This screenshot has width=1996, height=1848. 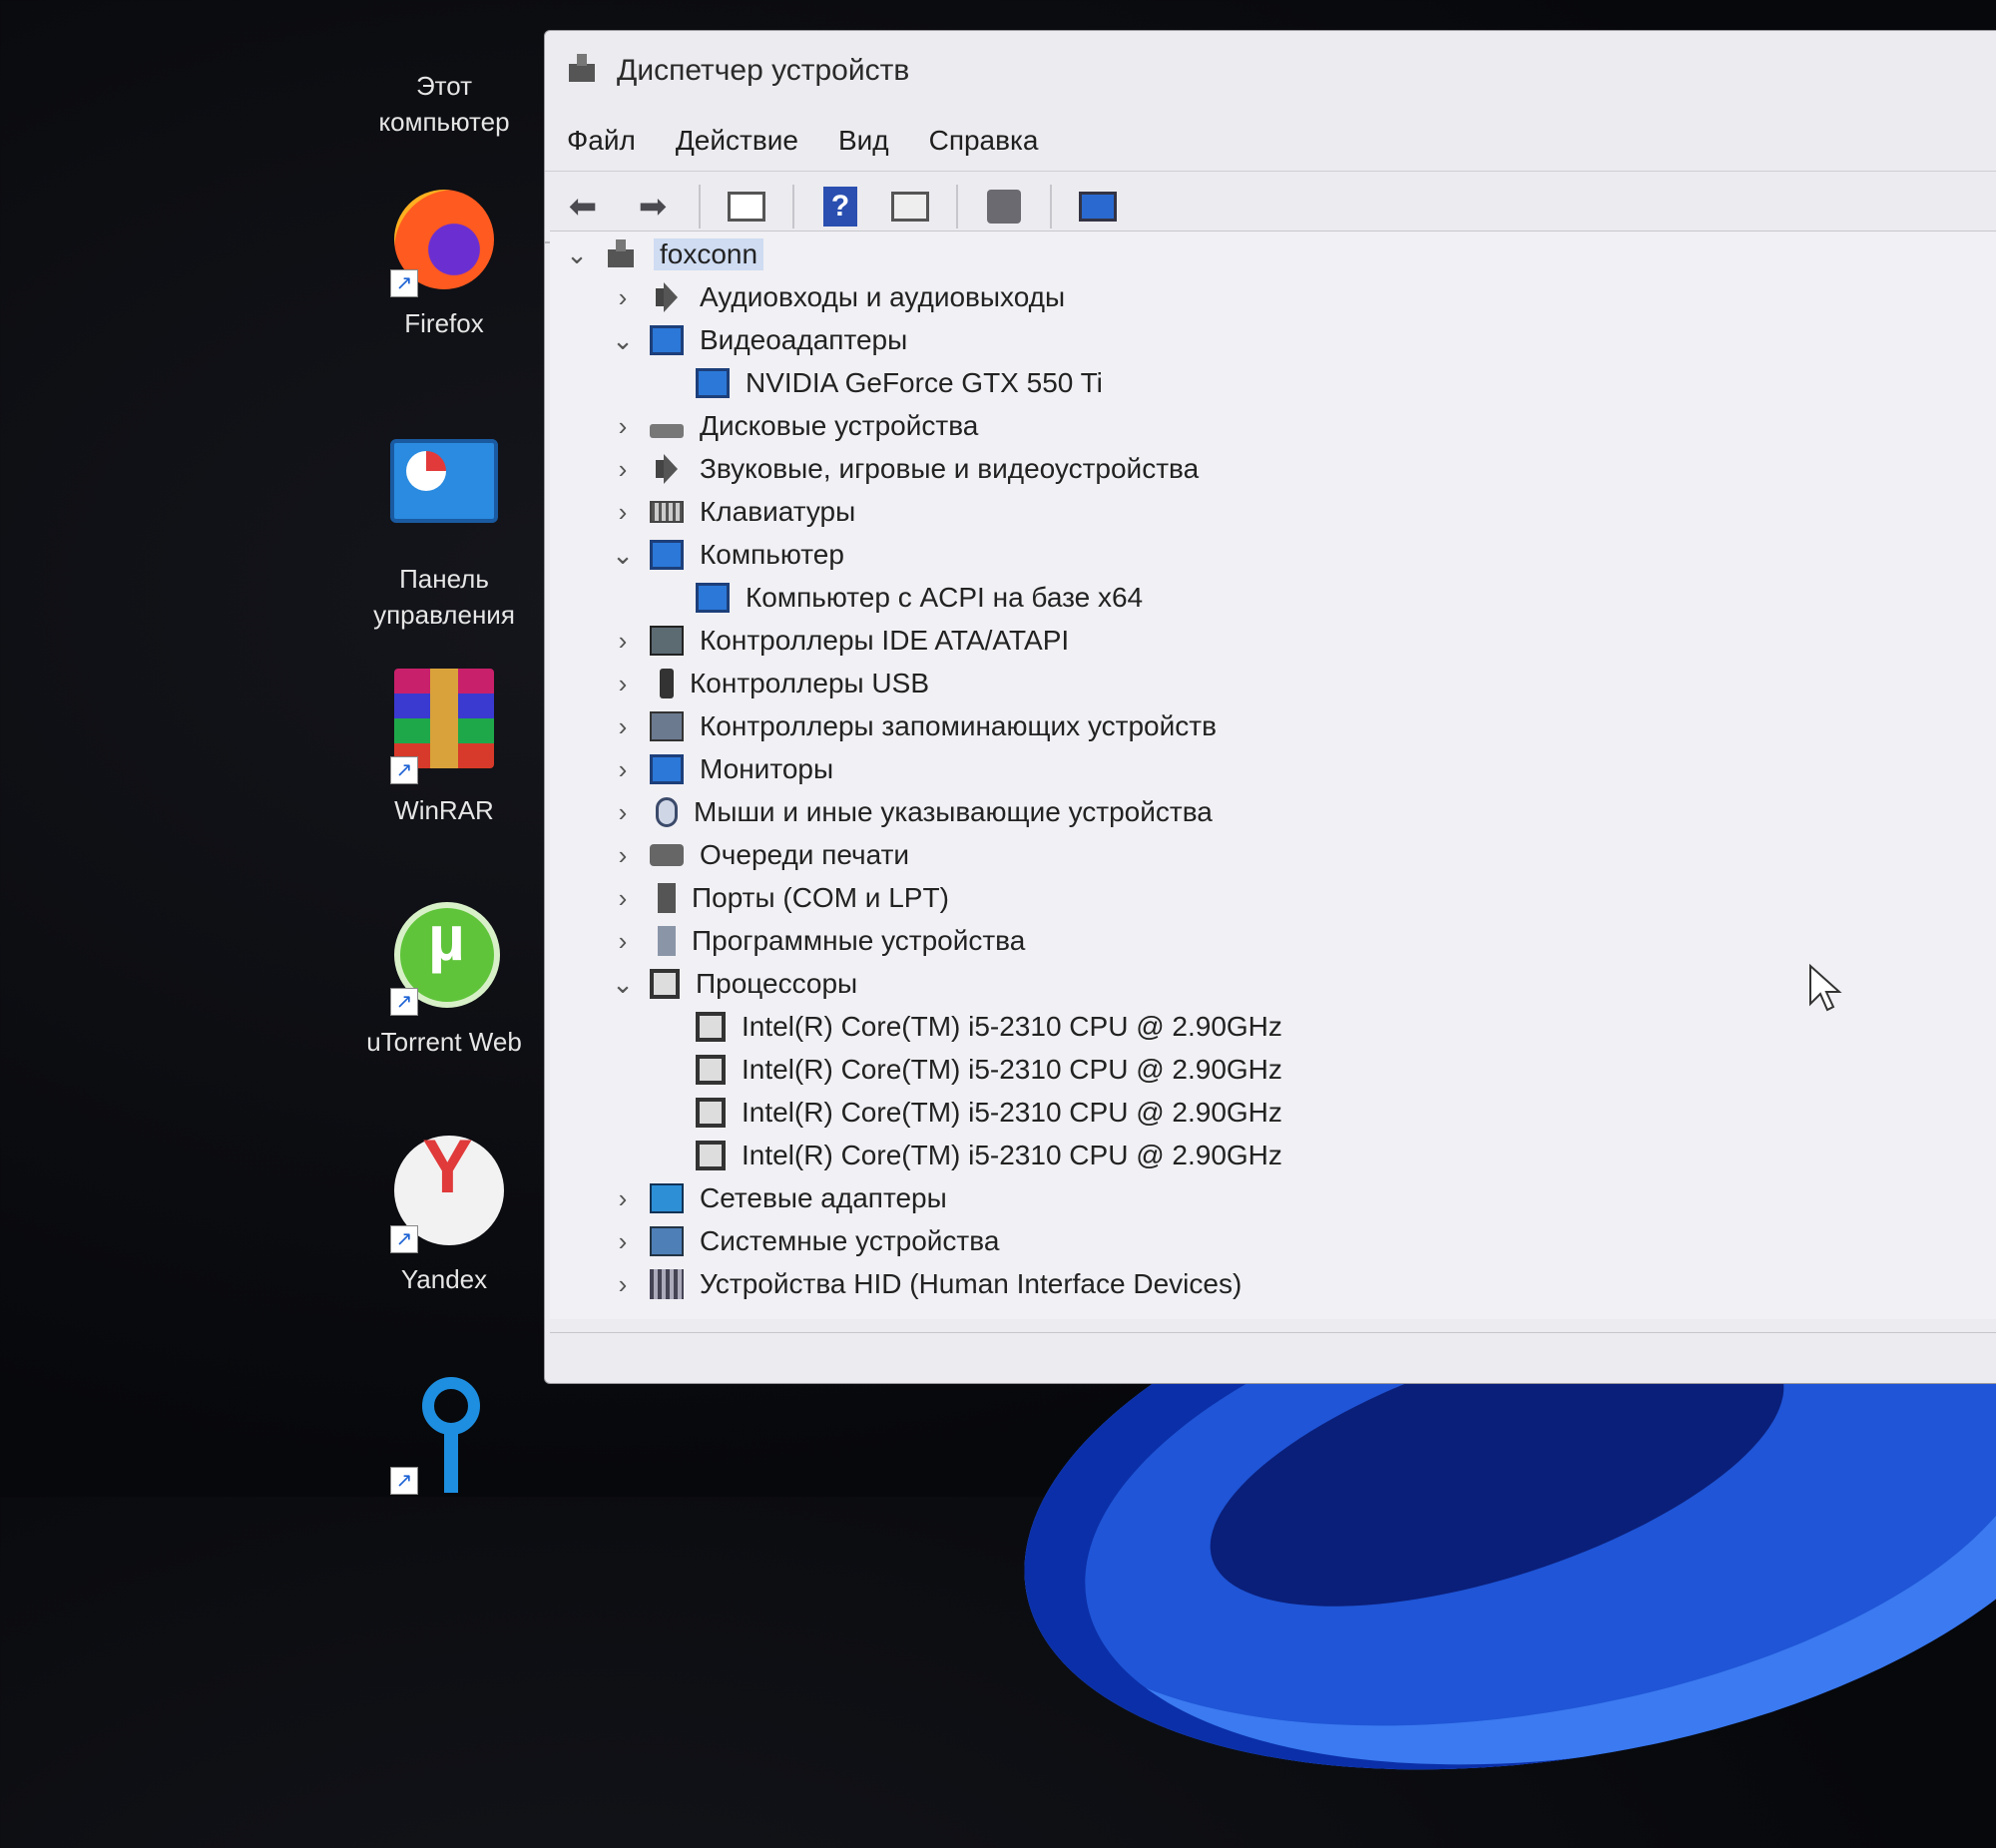 I want to click on desktop-icon-label: uTorrent Web, so click(x=444, y=1042).